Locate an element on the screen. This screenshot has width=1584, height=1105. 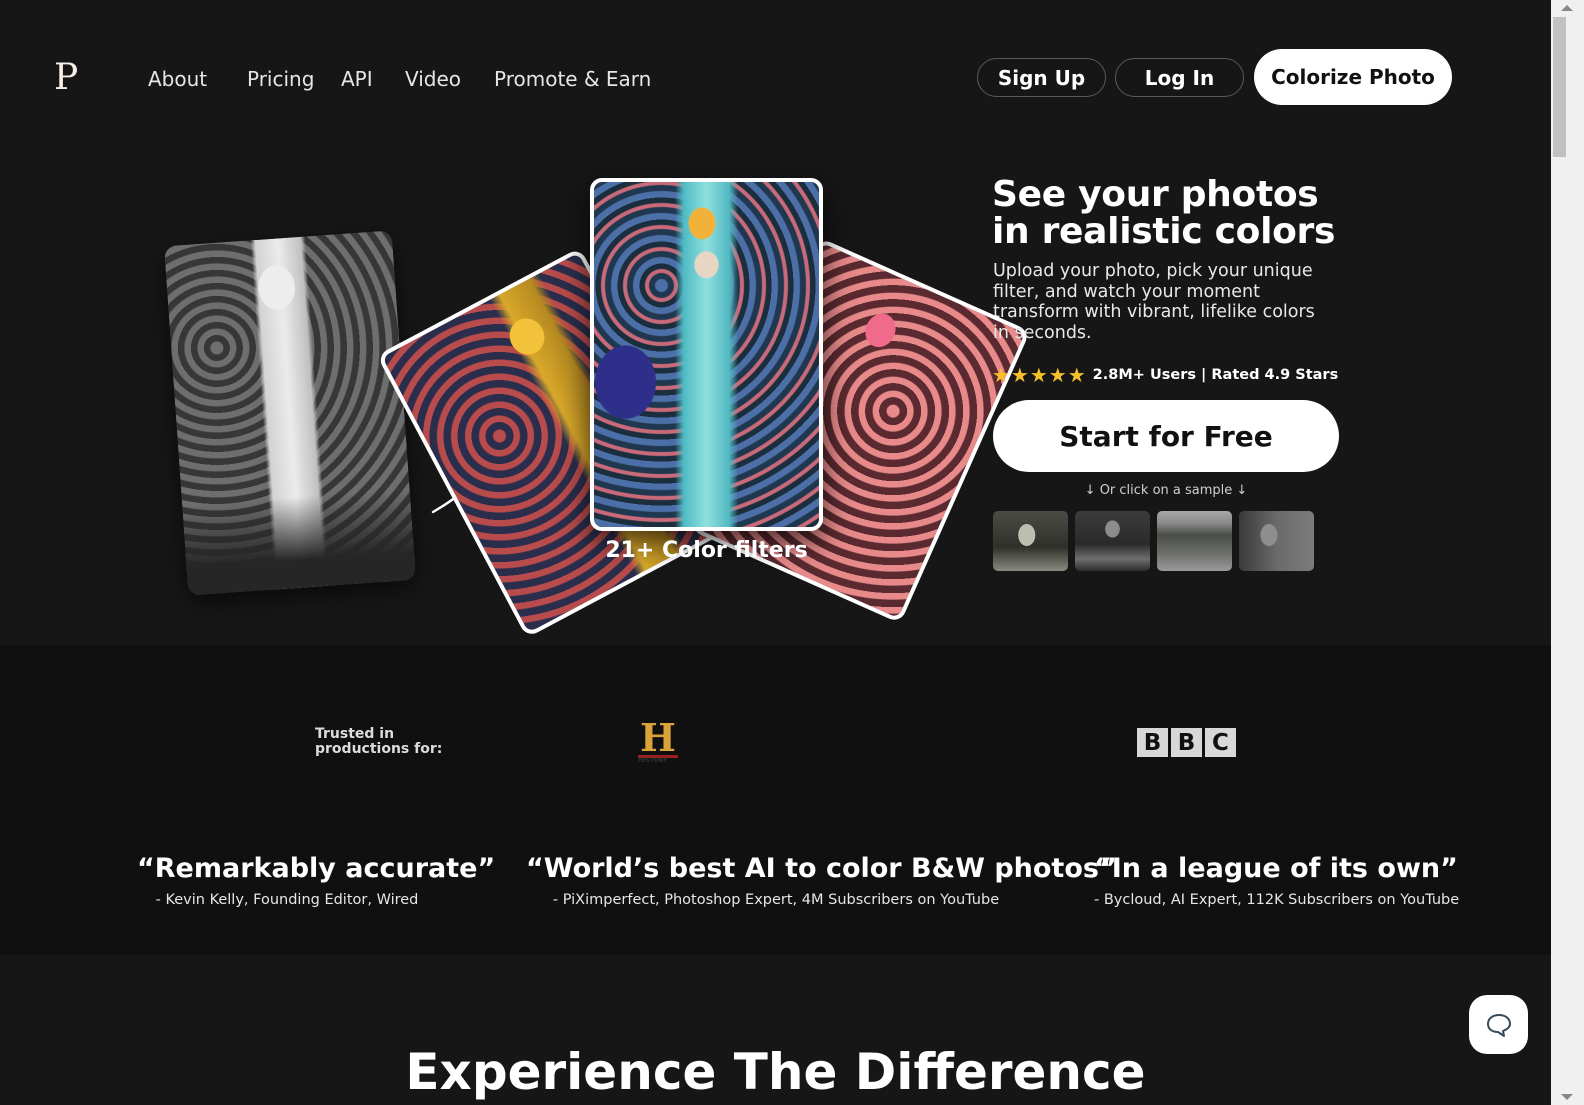
scrollbar is located at coordinates (1567, 552).